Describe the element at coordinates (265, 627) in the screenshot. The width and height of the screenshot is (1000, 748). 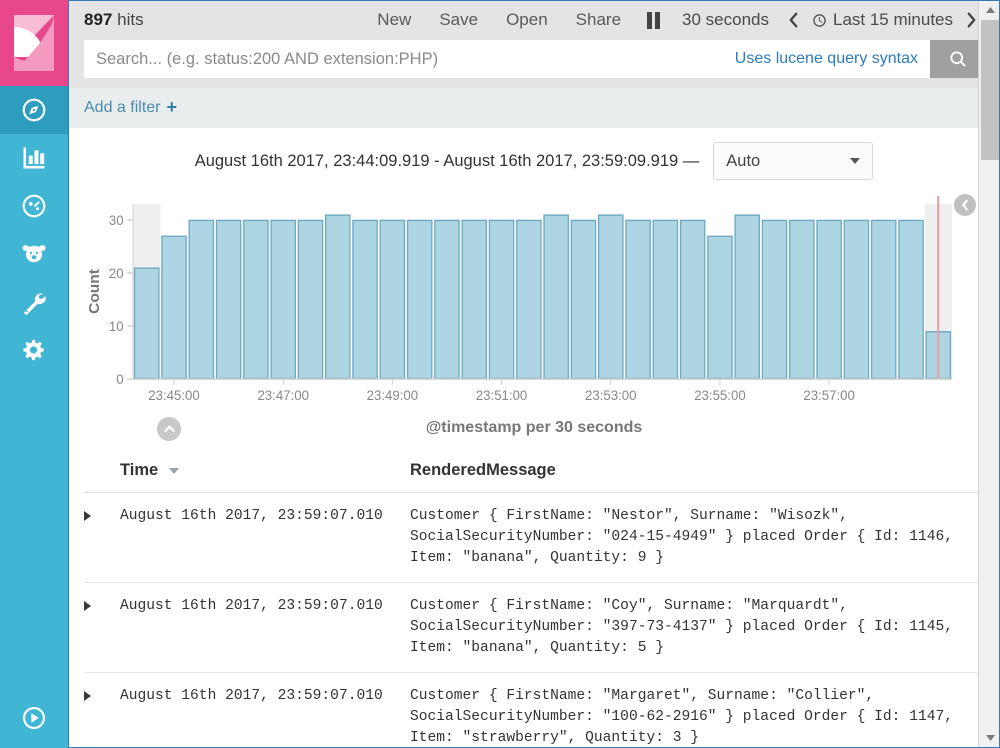
I see `row-time-cell: August 16th 2017, 23:59:07.010` at that location.